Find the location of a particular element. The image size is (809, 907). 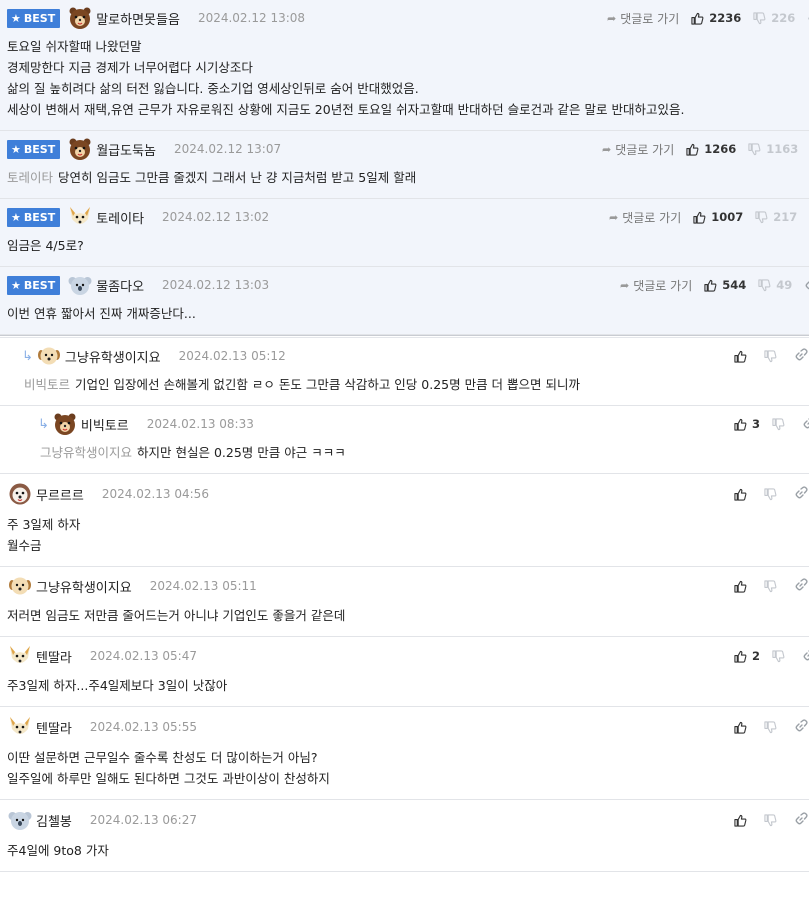

upvote-count: 3 is located at coordinates (756, 424).